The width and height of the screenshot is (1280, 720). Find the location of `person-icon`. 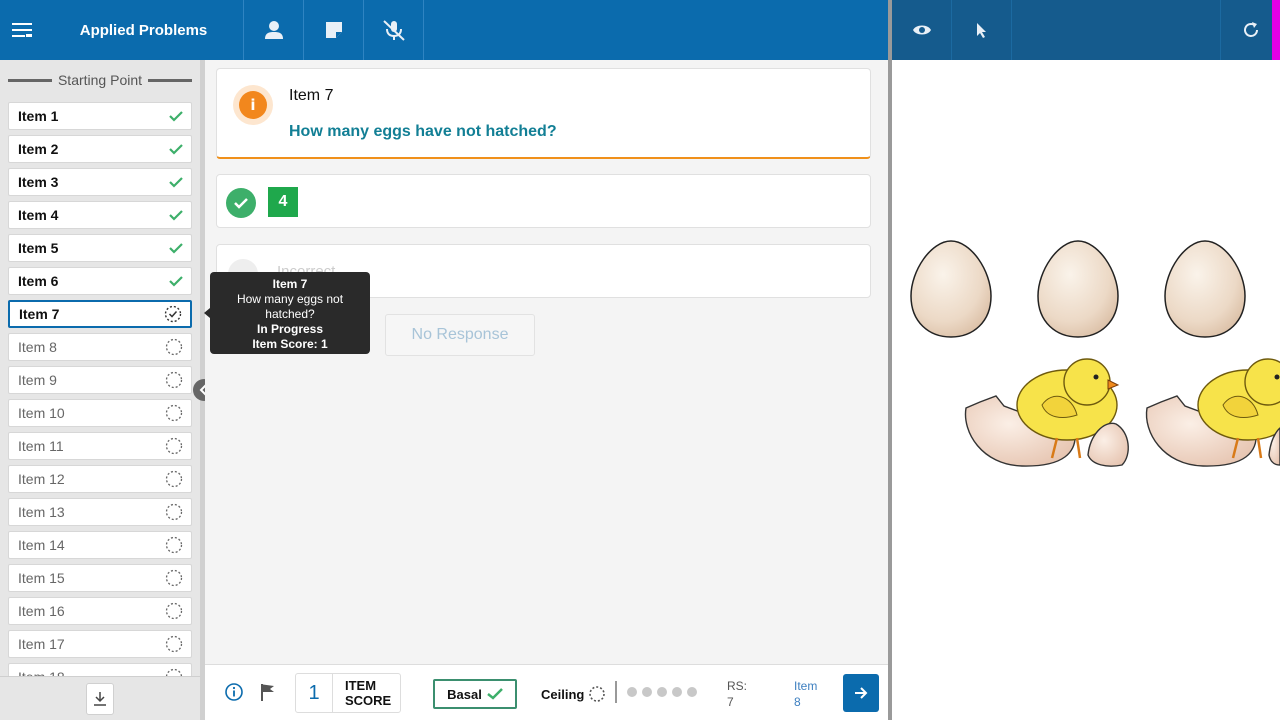

person-icon is located at coordinates (273, 30).